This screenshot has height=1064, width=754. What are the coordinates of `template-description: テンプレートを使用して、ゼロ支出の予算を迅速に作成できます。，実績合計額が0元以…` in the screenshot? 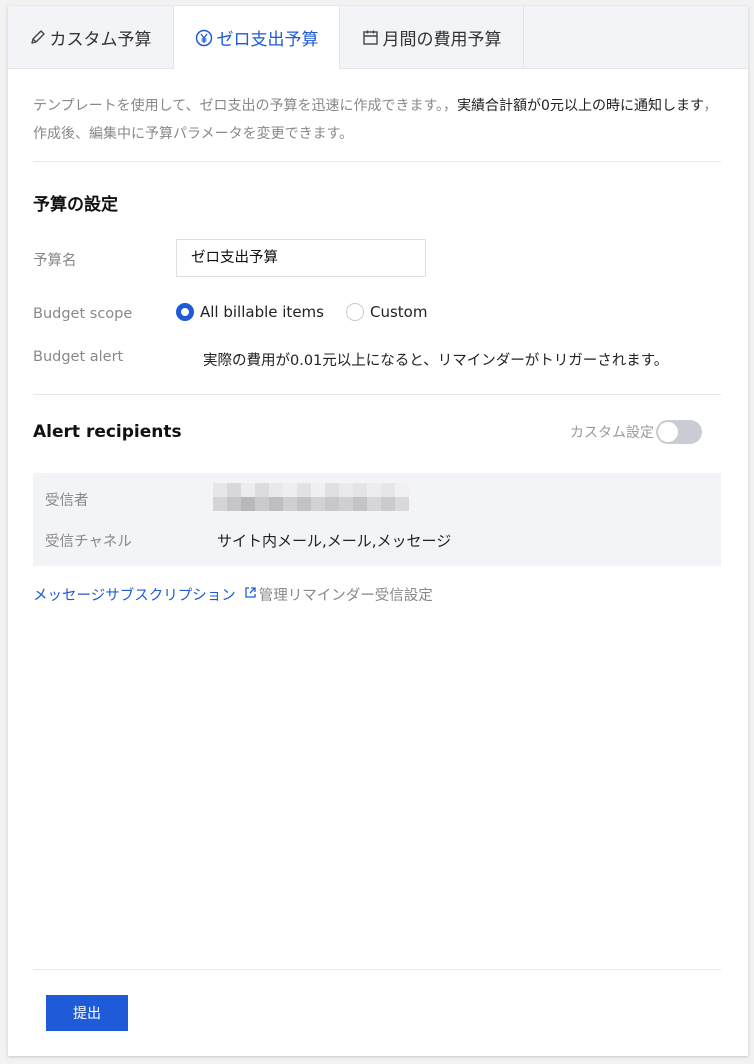 It's located at (378, 120).